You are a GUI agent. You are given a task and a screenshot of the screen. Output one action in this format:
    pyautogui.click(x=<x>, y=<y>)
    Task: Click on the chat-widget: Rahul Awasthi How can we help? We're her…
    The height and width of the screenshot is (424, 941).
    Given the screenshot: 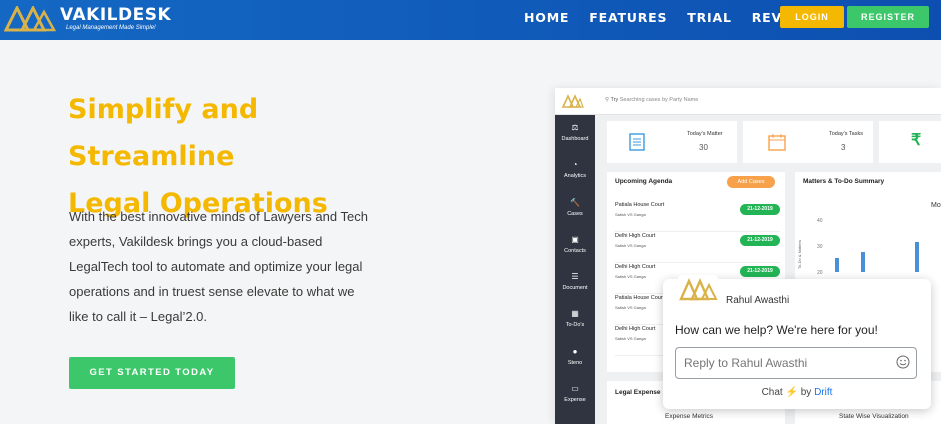 What is the action you would take?
    pyautogui.click(x=797, y=342)
    